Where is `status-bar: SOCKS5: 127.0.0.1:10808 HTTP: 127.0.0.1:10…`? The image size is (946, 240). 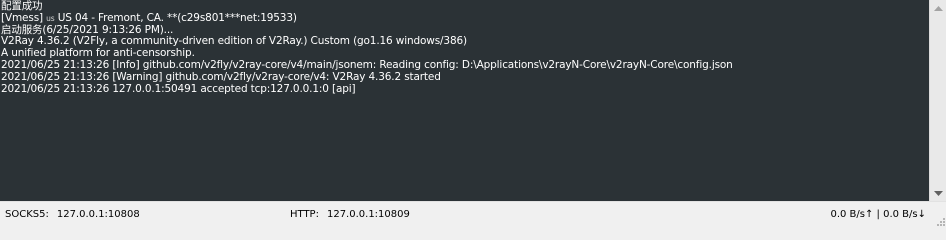 status-bar: SOCKS5: 127.0.0.1:10808 HTTP: 127.0.0.1:10… is located at coordinates (473, 214).